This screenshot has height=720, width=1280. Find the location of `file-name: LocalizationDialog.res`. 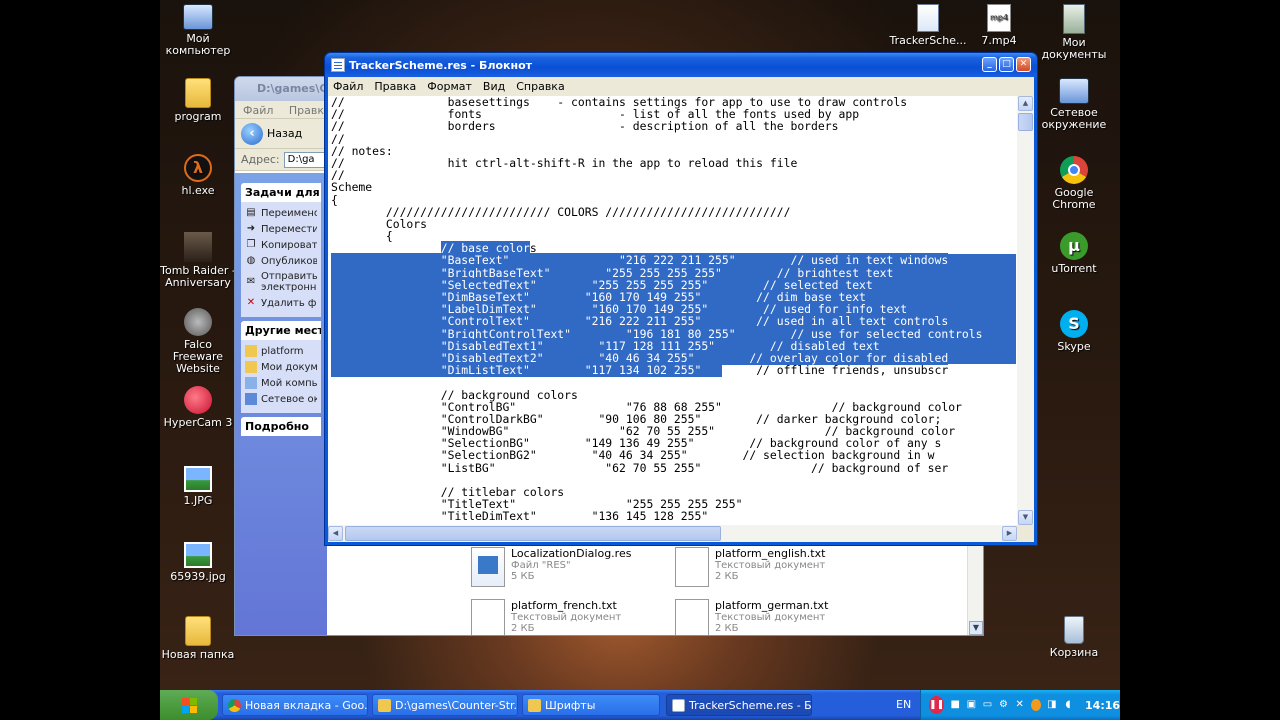

file-name: LocalizationDialog.res is located at coordinates (571, 553).